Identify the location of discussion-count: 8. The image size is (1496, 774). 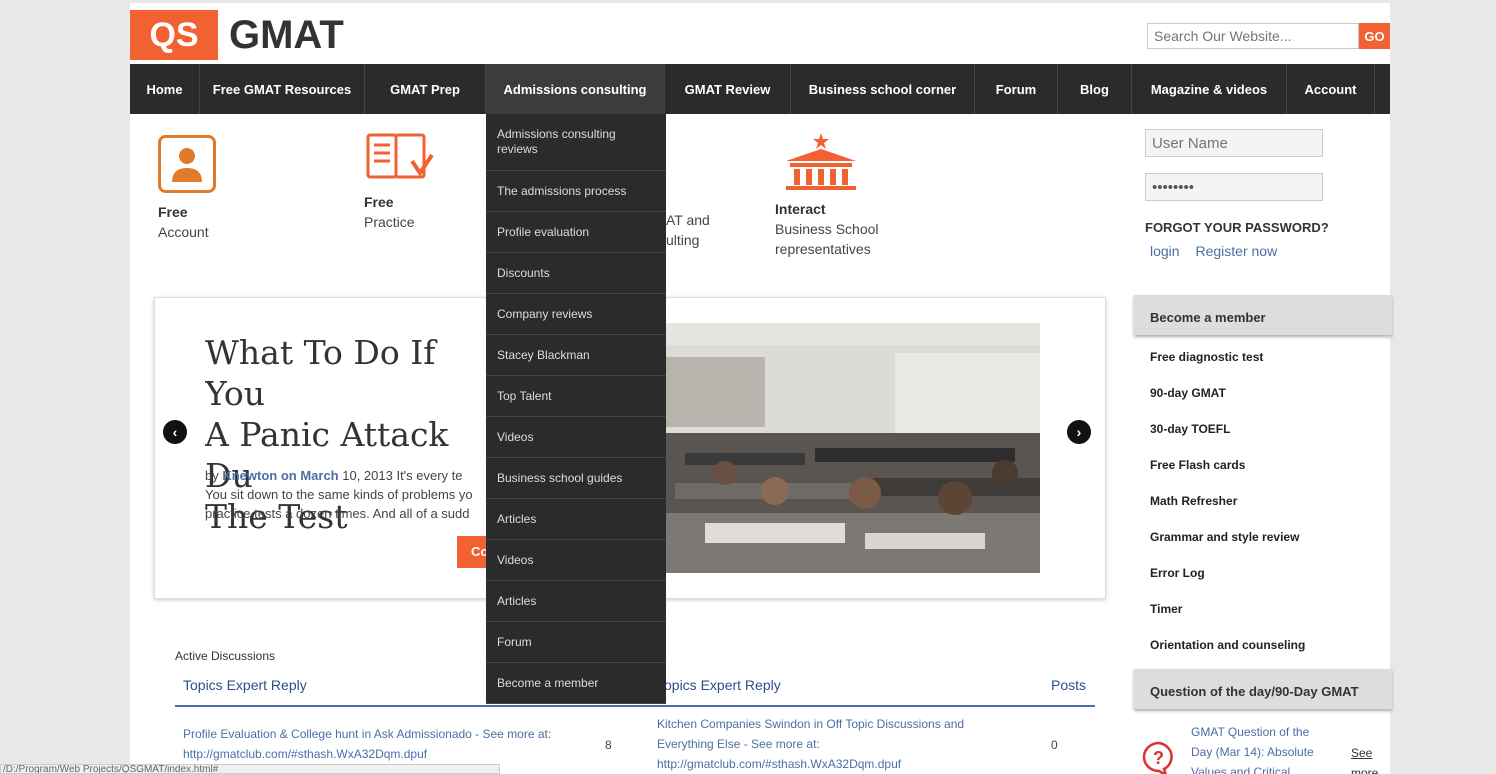
(608, 745).